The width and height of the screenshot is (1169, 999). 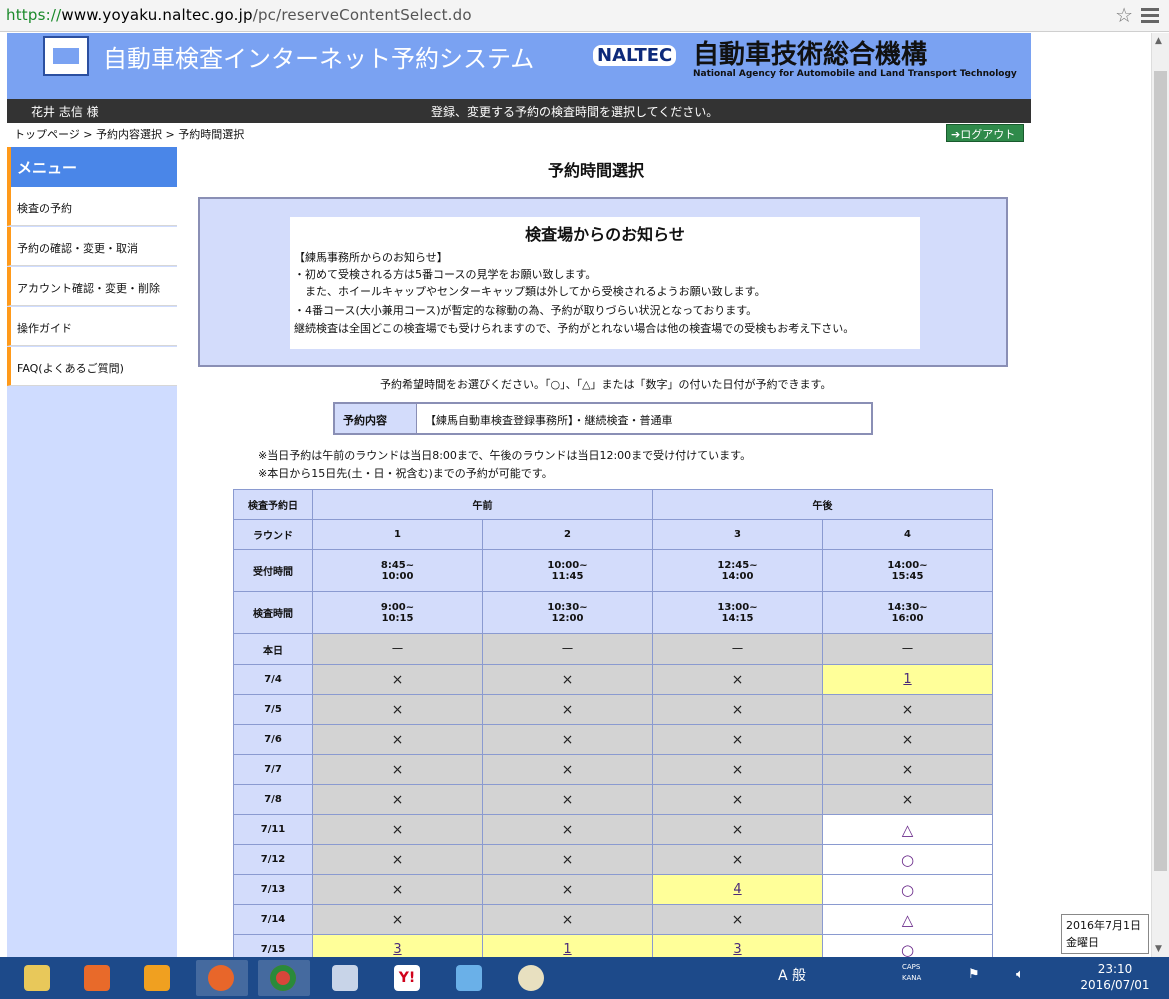 I want to click on paint-icon, so click(x=532, y=978).